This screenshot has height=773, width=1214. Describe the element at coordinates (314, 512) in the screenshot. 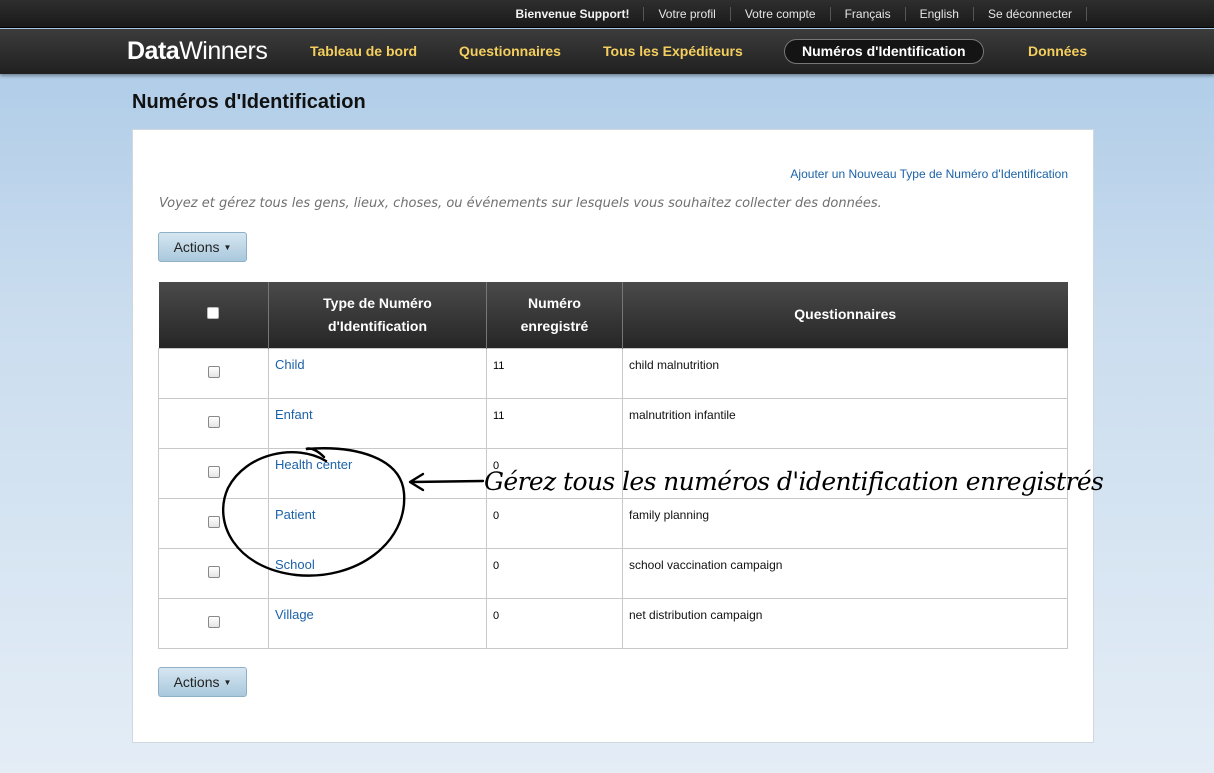

I see `annotation-circle-icon` at that location.